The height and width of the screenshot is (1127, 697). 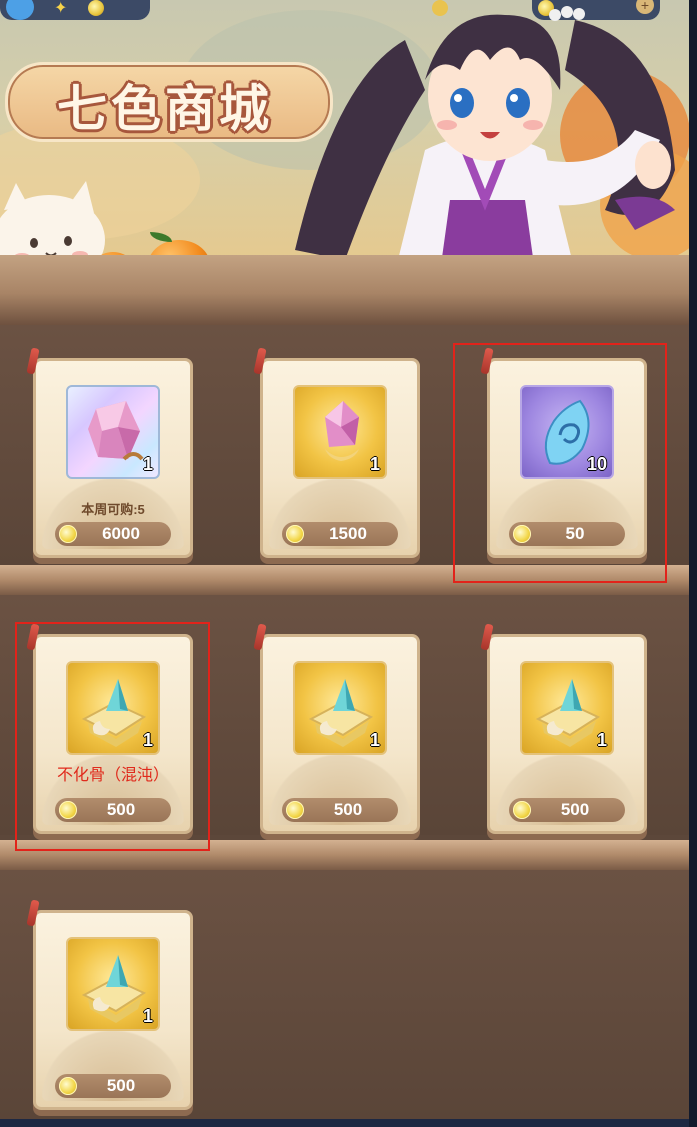 What do you see at coordinates (75, 10) in the screenshot?
I see `player-avatar-chip: ✦` at bounding box center [75, 10].